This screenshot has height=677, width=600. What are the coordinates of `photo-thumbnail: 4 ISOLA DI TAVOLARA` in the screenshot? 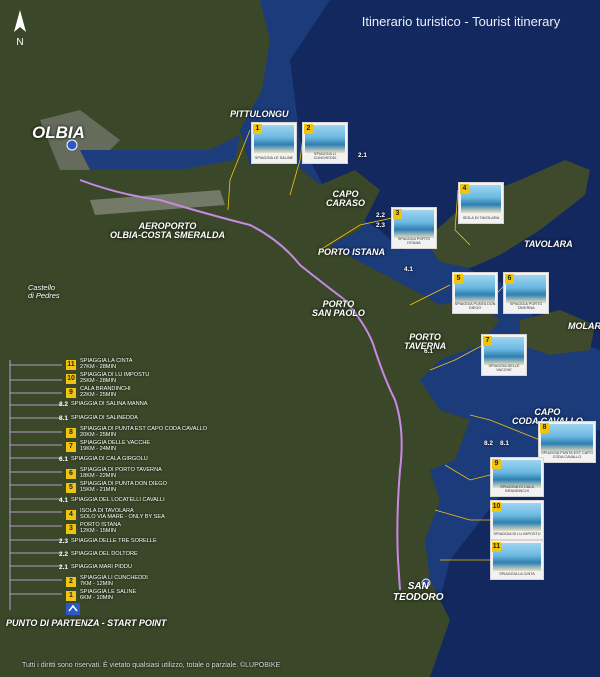 It's located at (481, 203).